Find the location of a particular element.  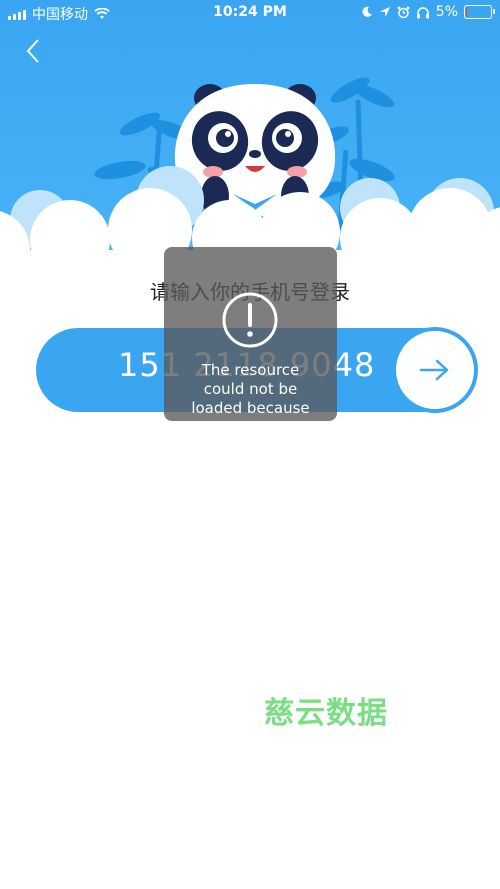

alarm-icon is located at coordinates (403, 12).